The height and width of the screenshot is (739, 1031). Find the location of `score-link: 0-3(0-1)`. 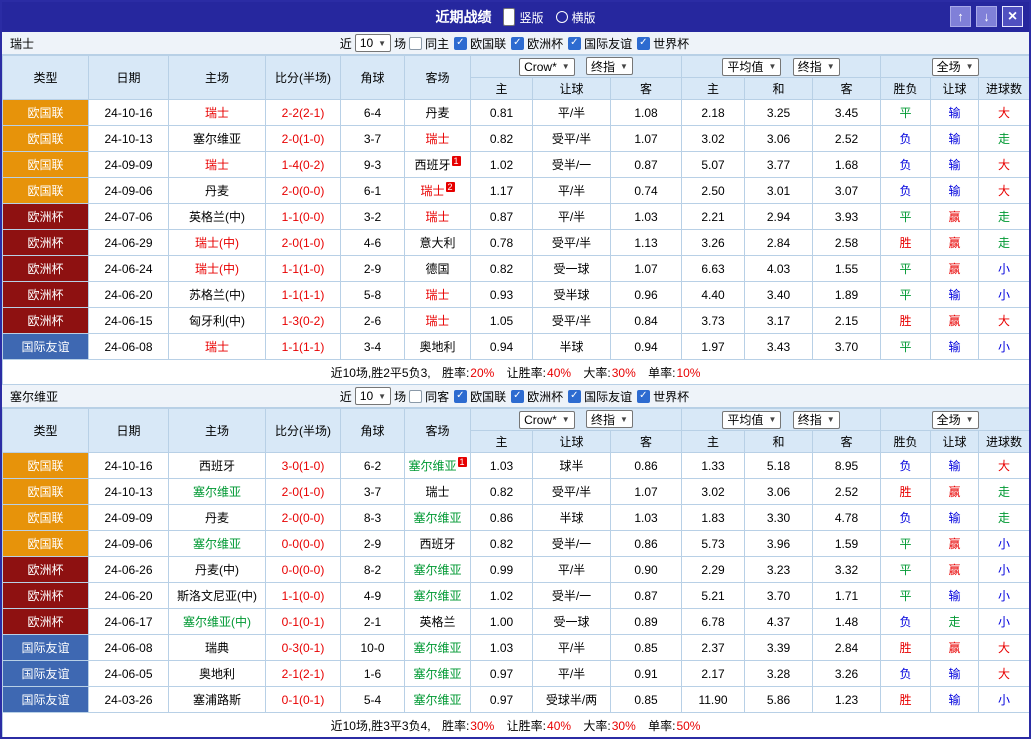

score-link: 0-3(0-1) is located at coordinates (303, 647).